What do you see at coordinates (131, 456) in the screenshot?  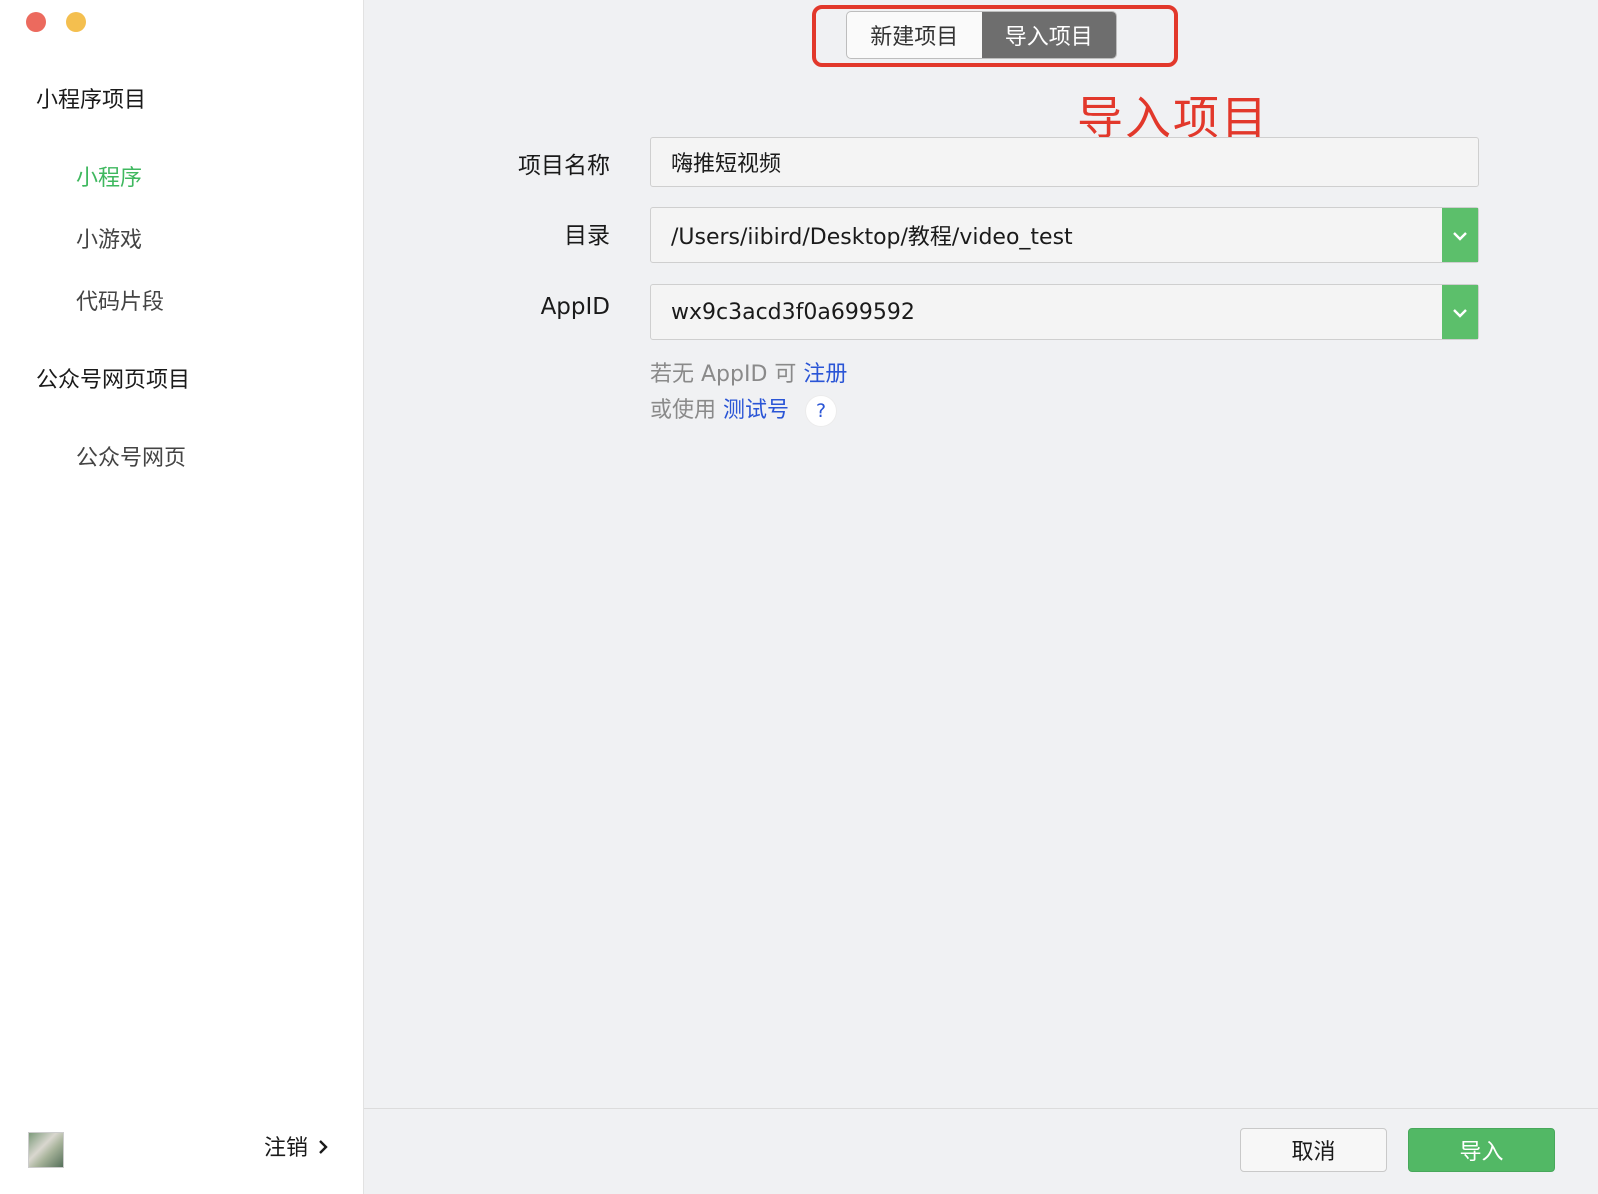 I see `sidebar-item-official-account-webpage: 公众号网页` at bounding box center [131, 456].